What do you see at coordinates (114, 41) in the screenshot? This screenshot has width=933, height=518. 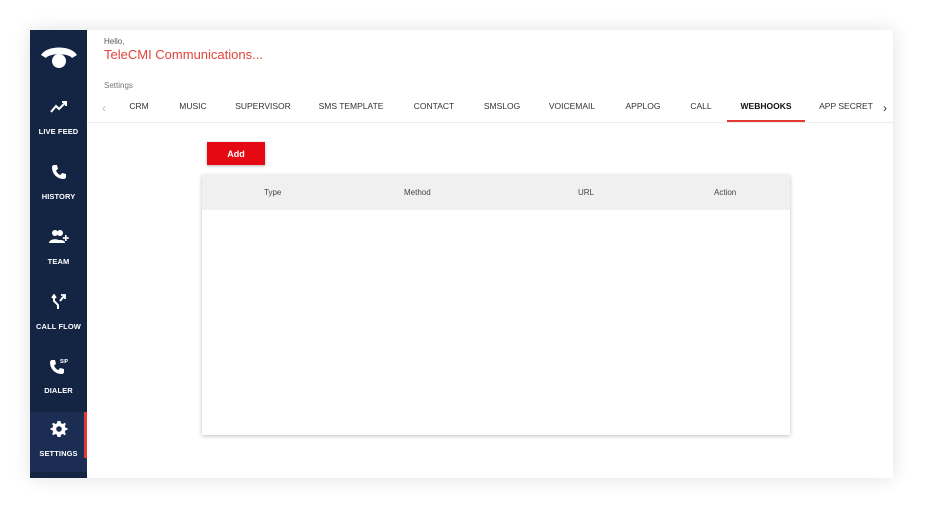 I see `greeting-text: Hello,` at bounding box center [114, 41].